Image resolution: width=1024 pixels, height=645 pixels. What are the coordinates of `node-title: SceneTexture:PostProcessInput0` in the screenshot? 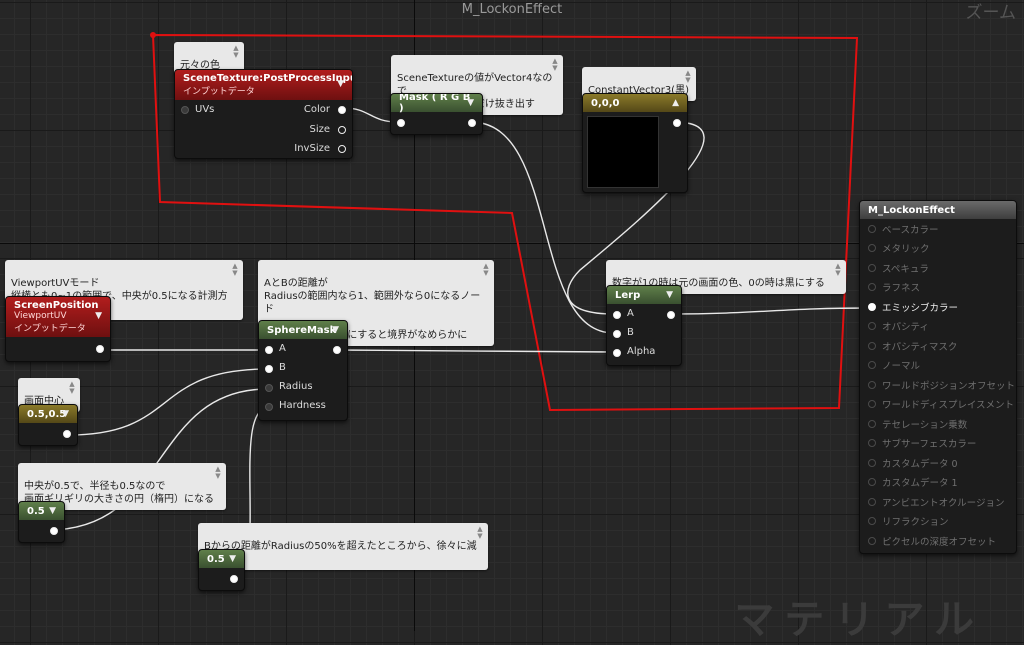 It's located at (268, 78).